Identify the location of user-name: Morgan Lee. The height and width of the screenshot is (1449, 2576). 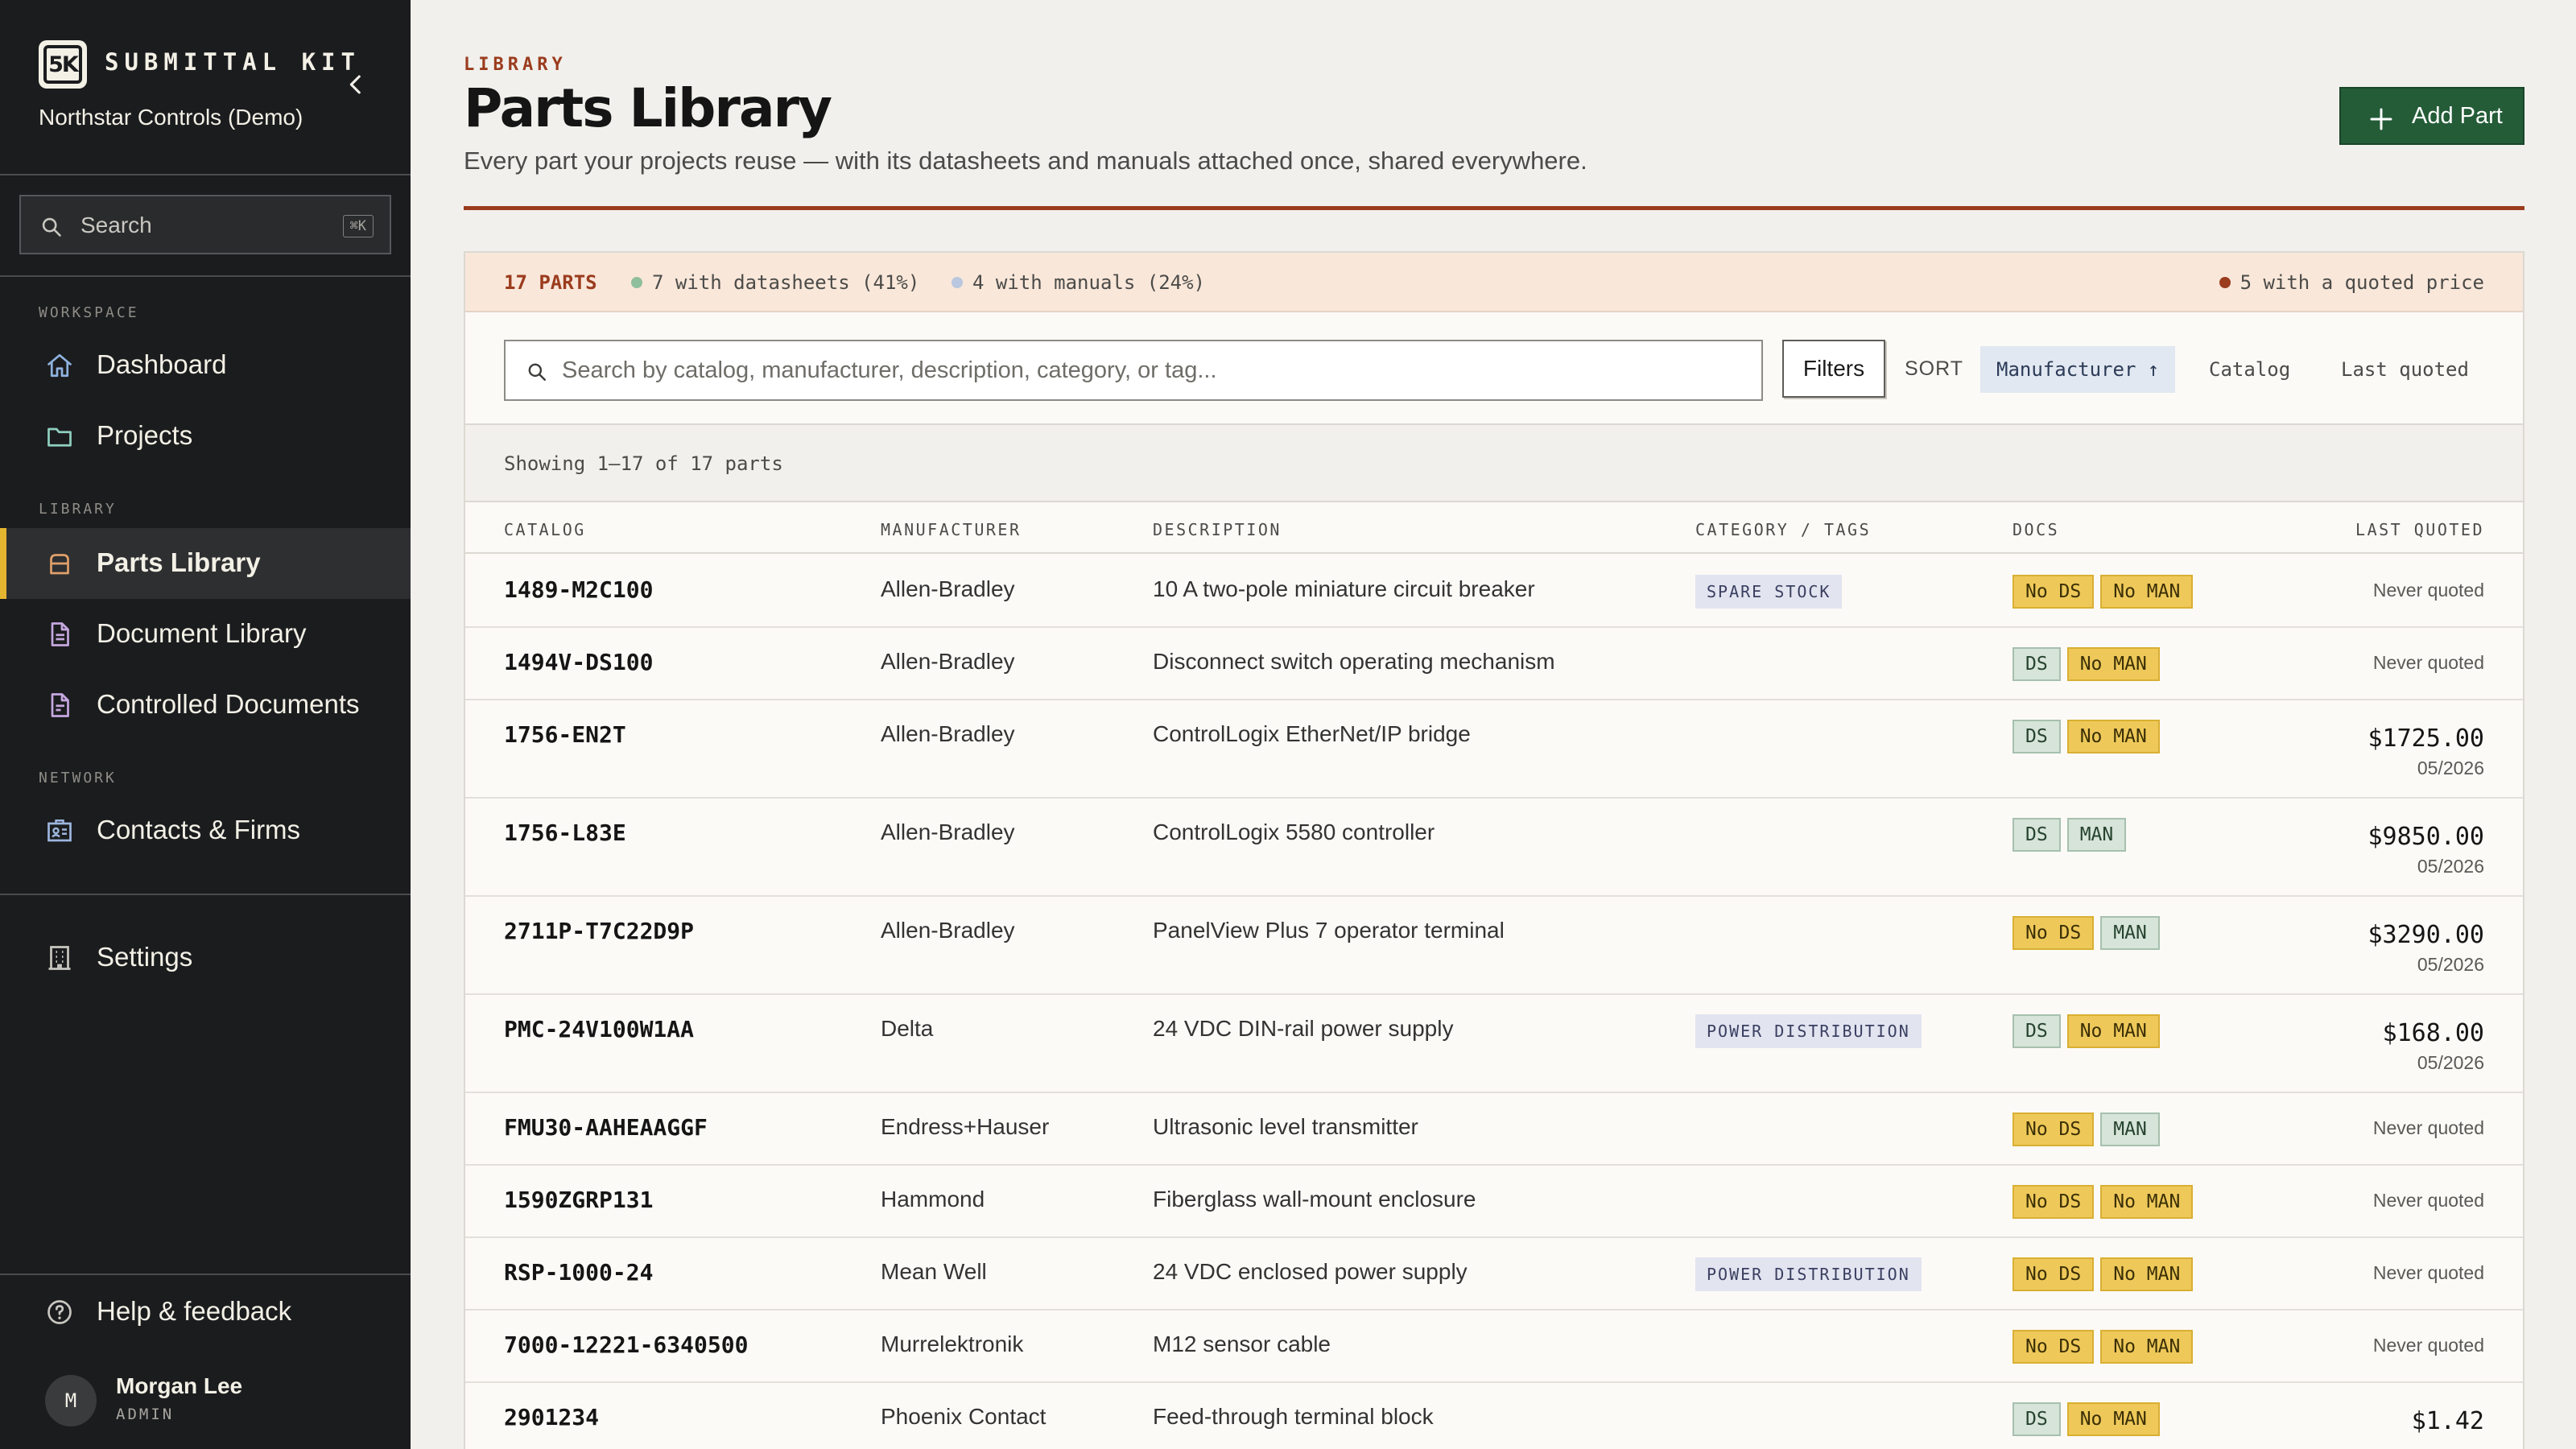
(179, 1385).